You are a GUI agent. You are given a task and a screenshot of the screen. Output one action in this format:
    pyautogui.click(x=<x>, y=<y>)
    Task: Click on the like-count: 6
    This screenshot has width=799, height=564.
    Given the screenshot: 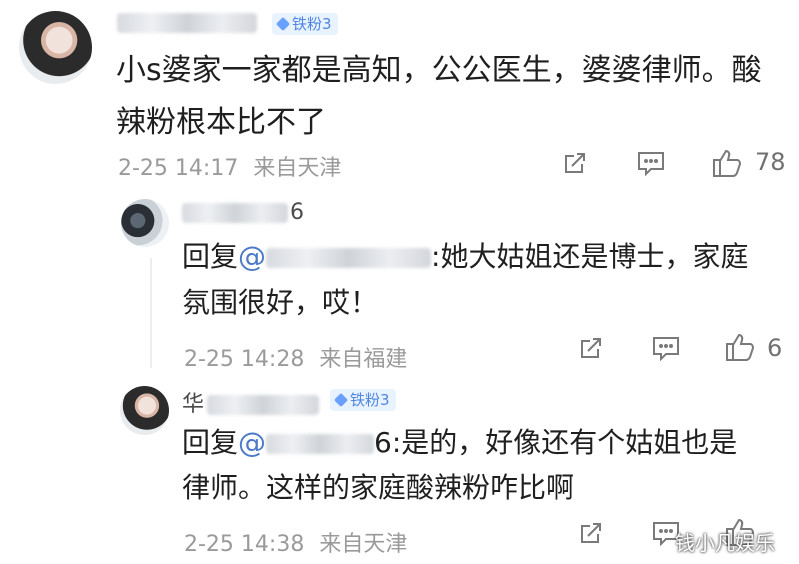 What is the action you would take?
    pyautogui.click(x=775, y=348)
    